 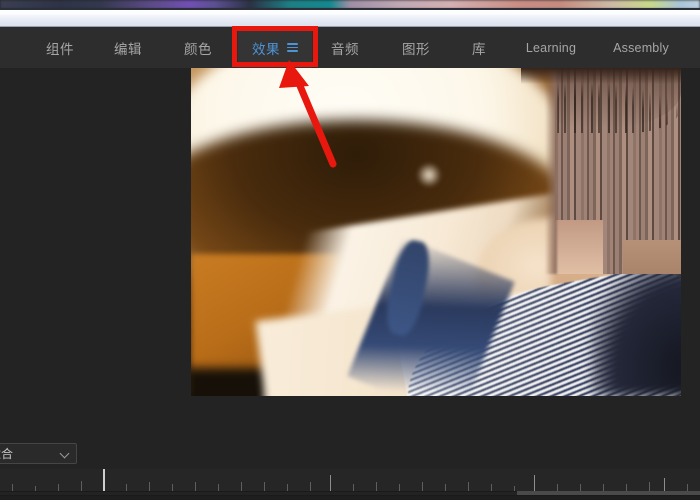 I want to click on zoom-level-select: 适合, so click(x=38, y=453).